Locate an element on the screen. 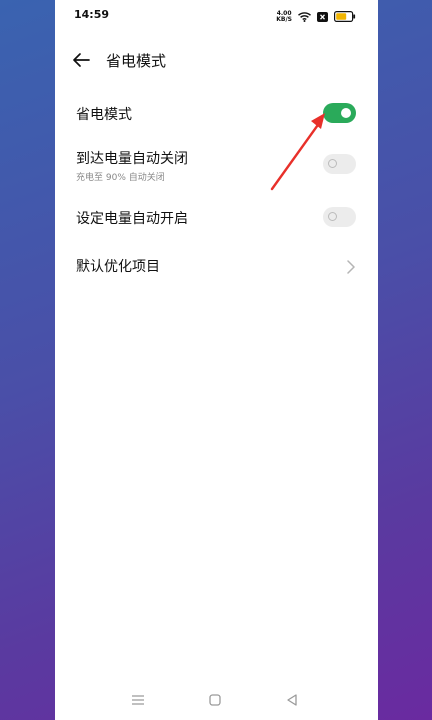 The width and height of the screenshot is (432, 720). network-speed: 4.00 KB/S is located at coordinates (284, 16).